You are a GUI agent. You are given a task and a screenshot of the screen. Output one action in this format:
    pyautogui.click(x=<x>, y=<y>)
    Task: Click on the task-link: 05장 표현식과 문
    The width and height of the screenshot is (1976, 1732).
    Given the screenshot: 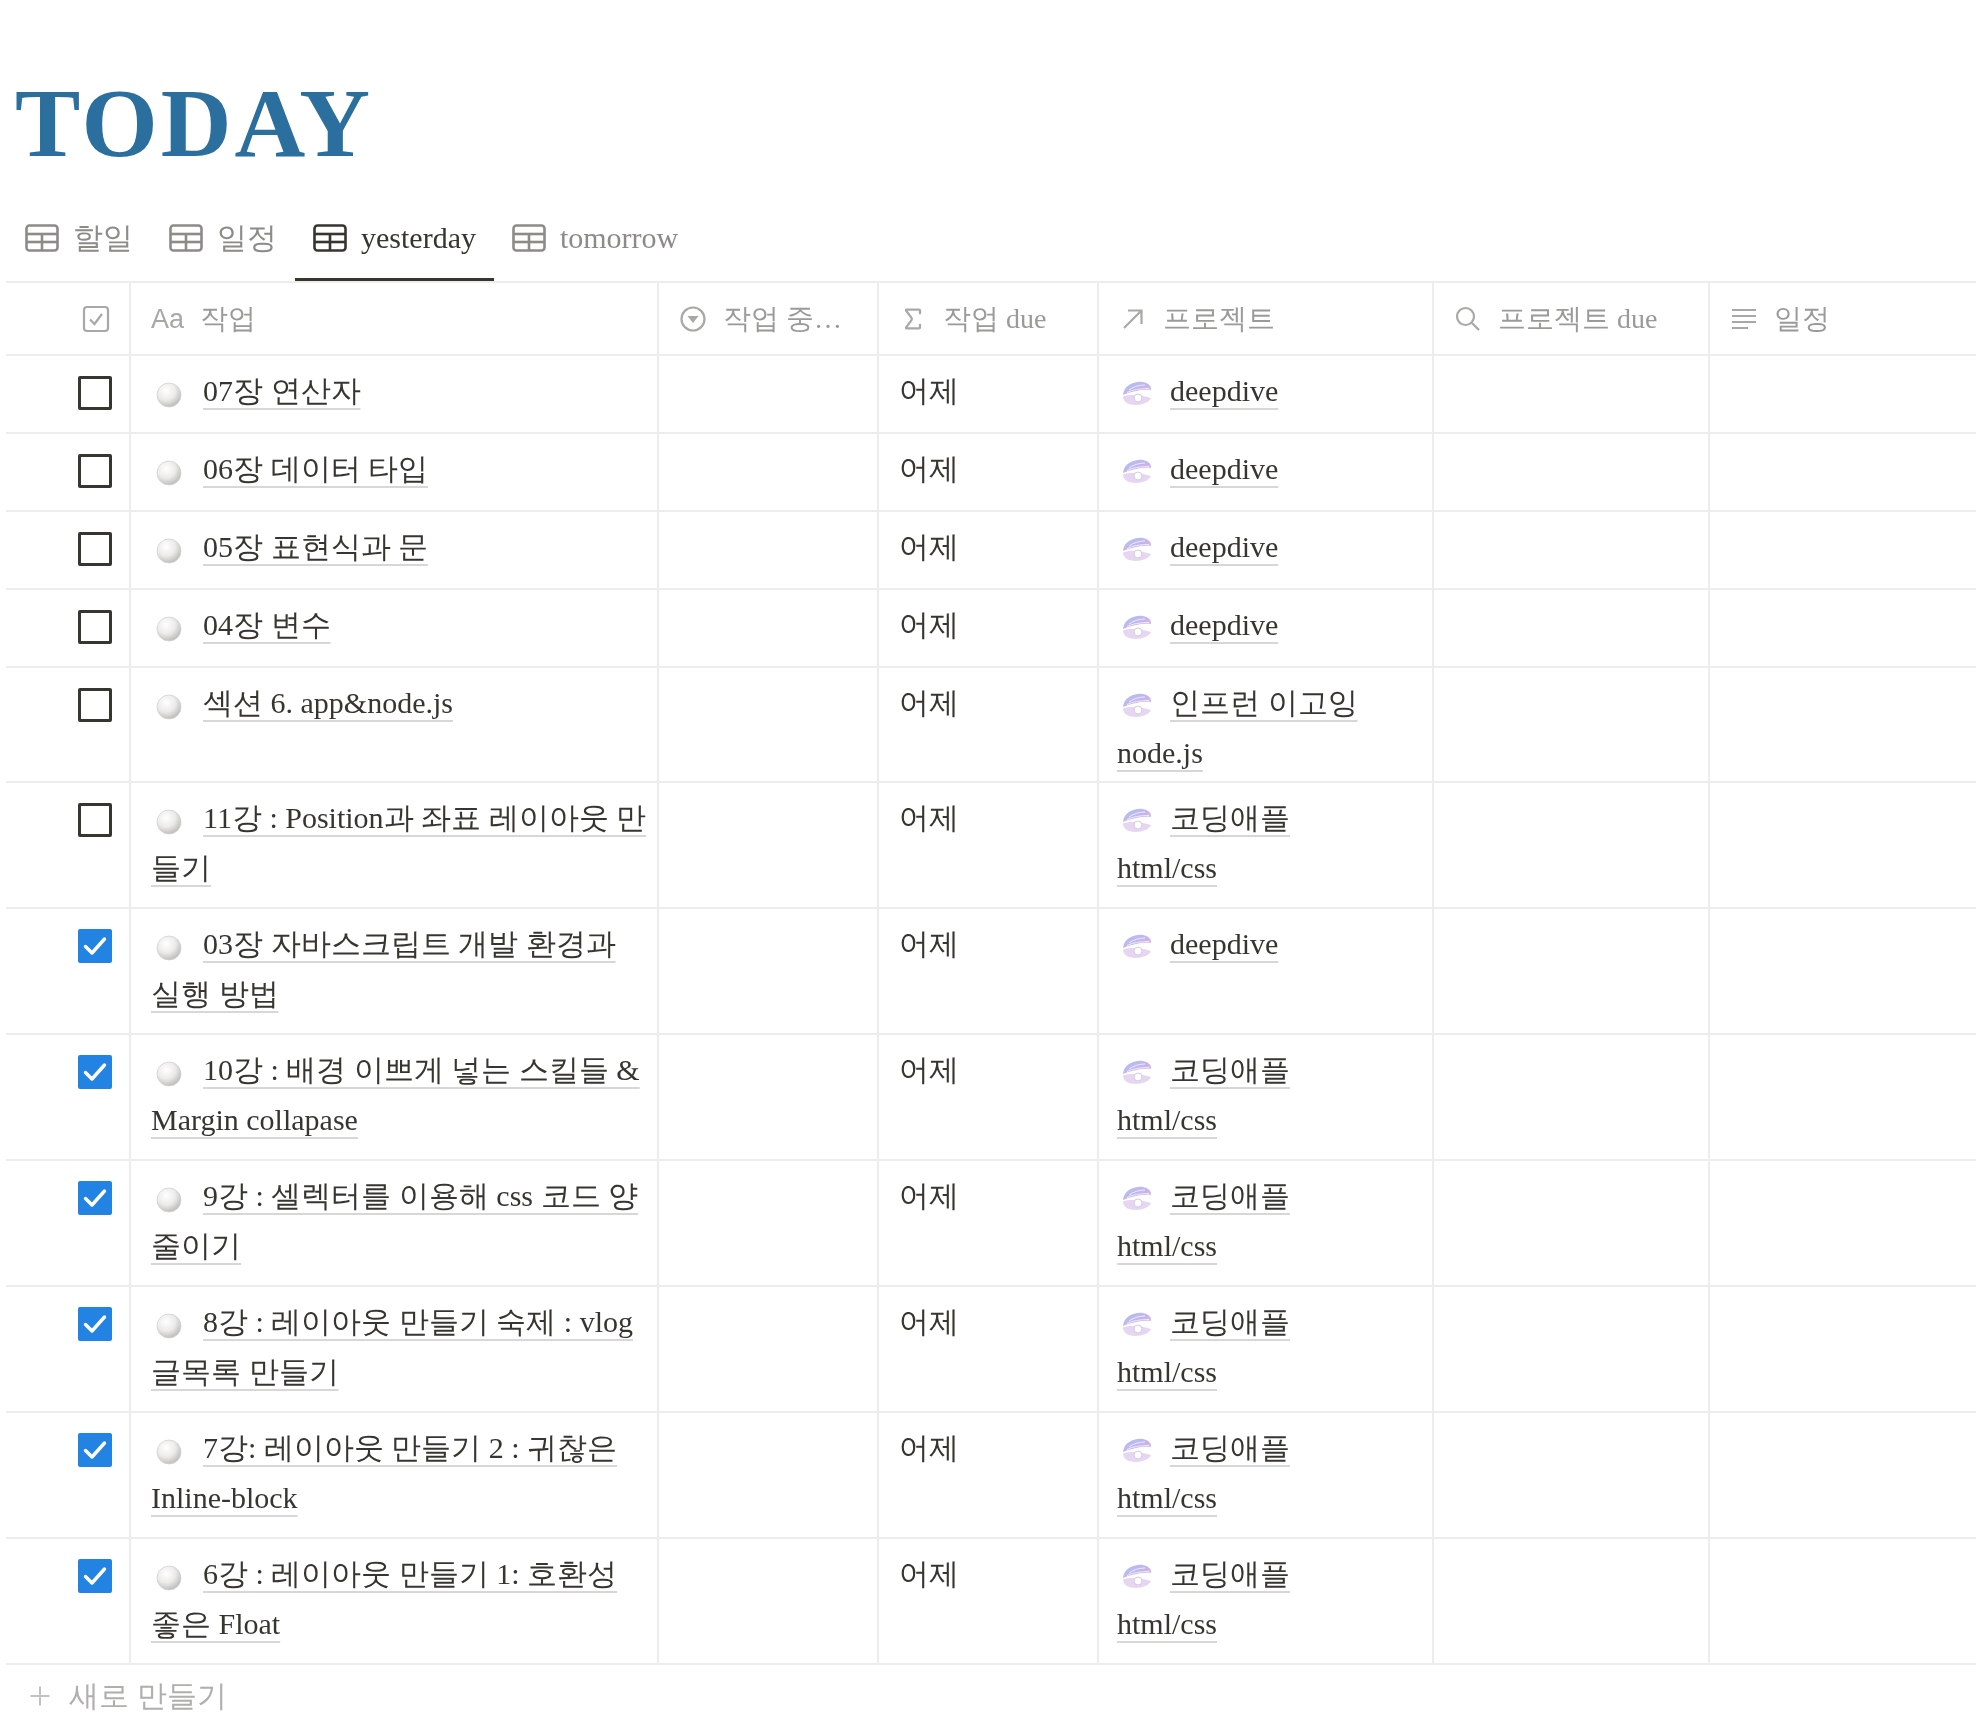 What is the action you would take?
    pyautogui.click(x=399, y=547)
    